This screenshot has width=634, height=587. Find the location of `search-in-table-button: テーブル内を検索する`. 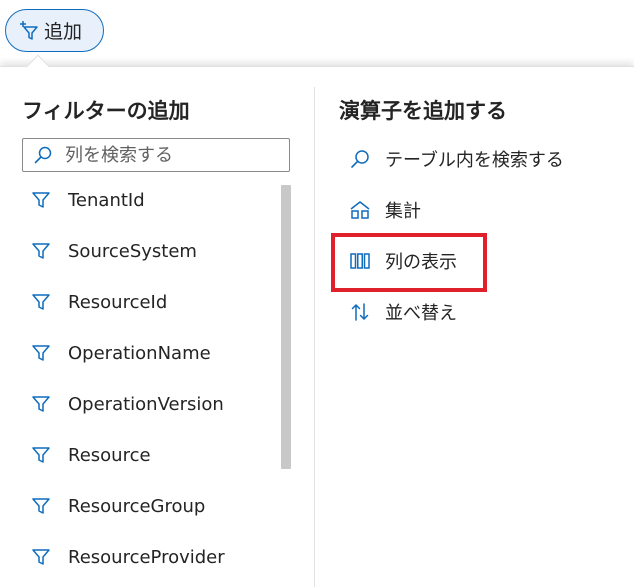

search-in-table-button: テーブル内を検索する is located at coordinates (456, 159).